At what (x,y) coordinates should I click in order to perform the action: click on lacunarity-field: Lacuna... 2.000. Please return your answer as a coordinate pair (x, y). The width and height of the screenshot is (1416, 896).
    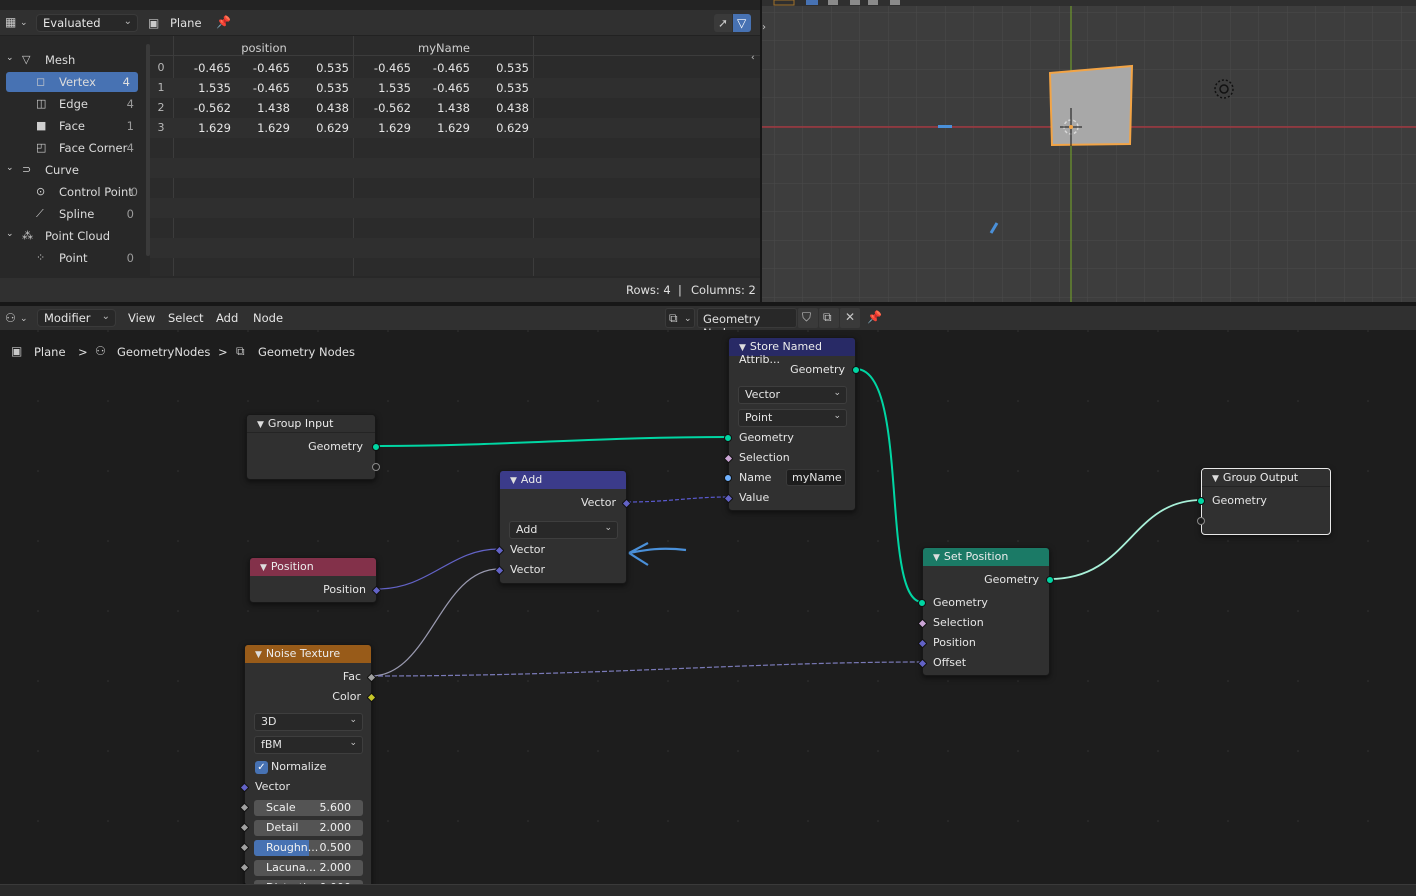
    Looking at the image, I should click on (308, 868).